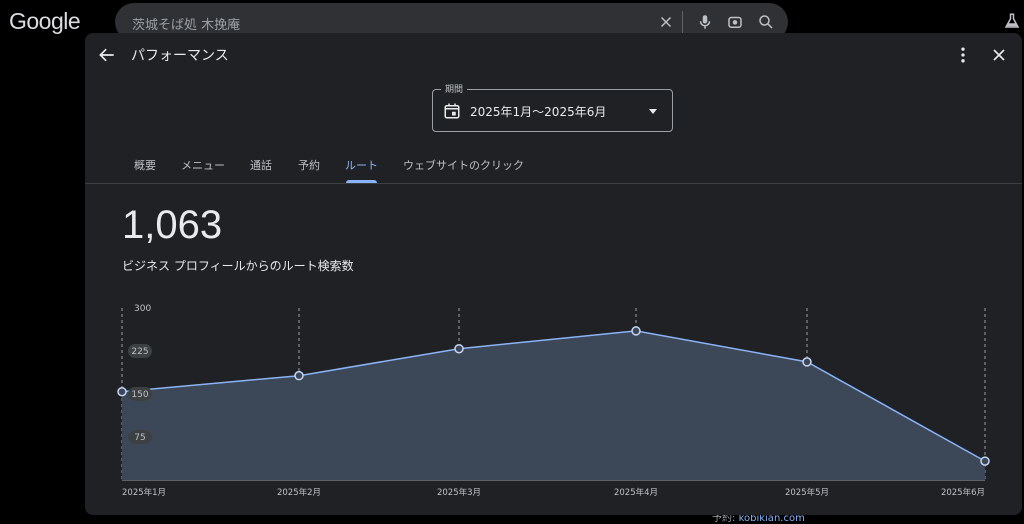 This screenshot has width=1024, height=524. I want to click on search-icon, so click(766, 22).